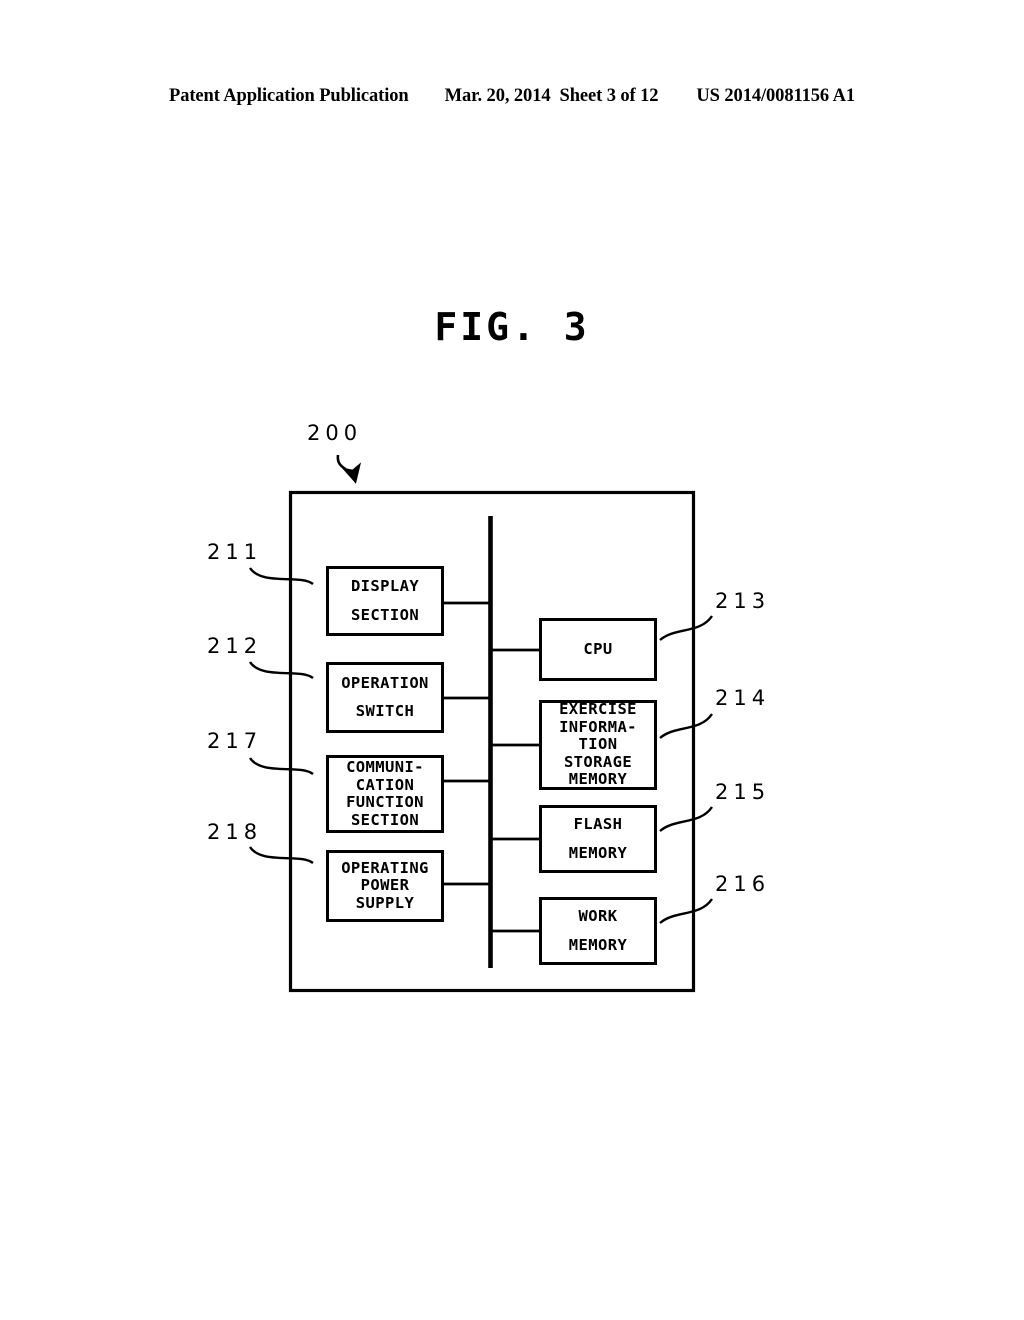 The height and width of the screenshot is (1320, 1024). I want to click on block-exercise-information-storage-memory: EXERCISE INFORMA- TION STORAGE MEMORY, so click(598, 745).